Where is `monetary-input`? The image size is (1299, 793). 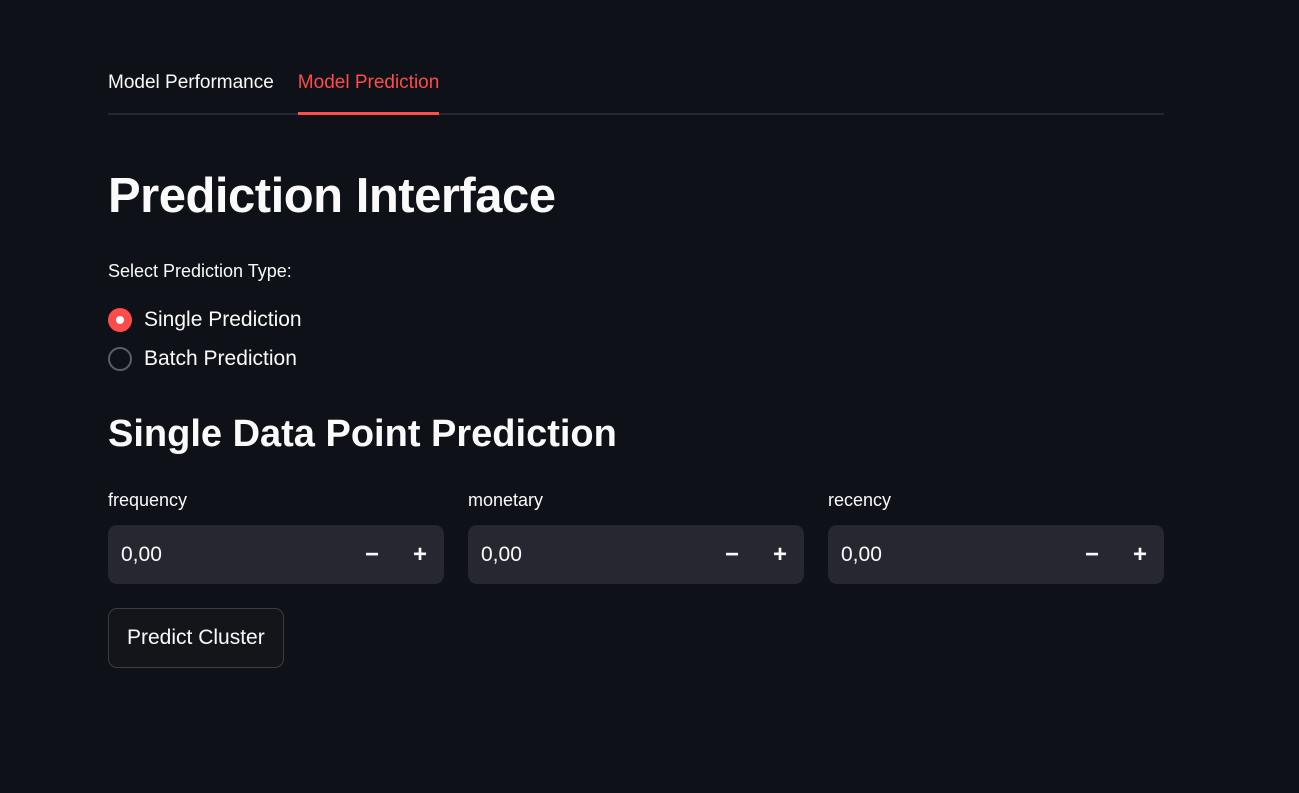
monetary-input is located at coordinates (594, 554).